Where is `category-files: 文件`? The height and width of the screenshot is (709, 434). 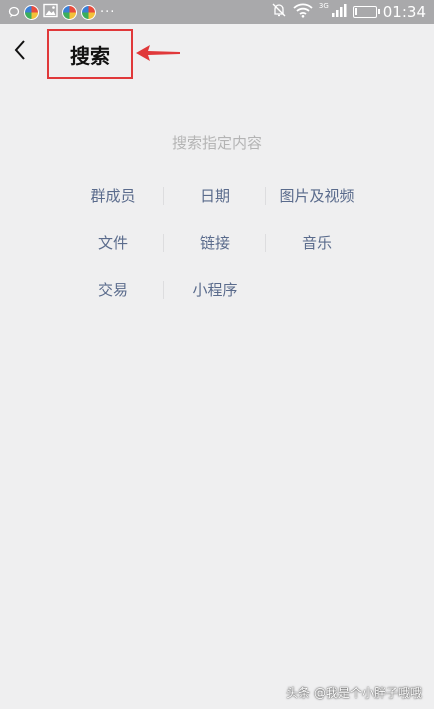 category-files: 文件 is located at coordinates (113, 242).